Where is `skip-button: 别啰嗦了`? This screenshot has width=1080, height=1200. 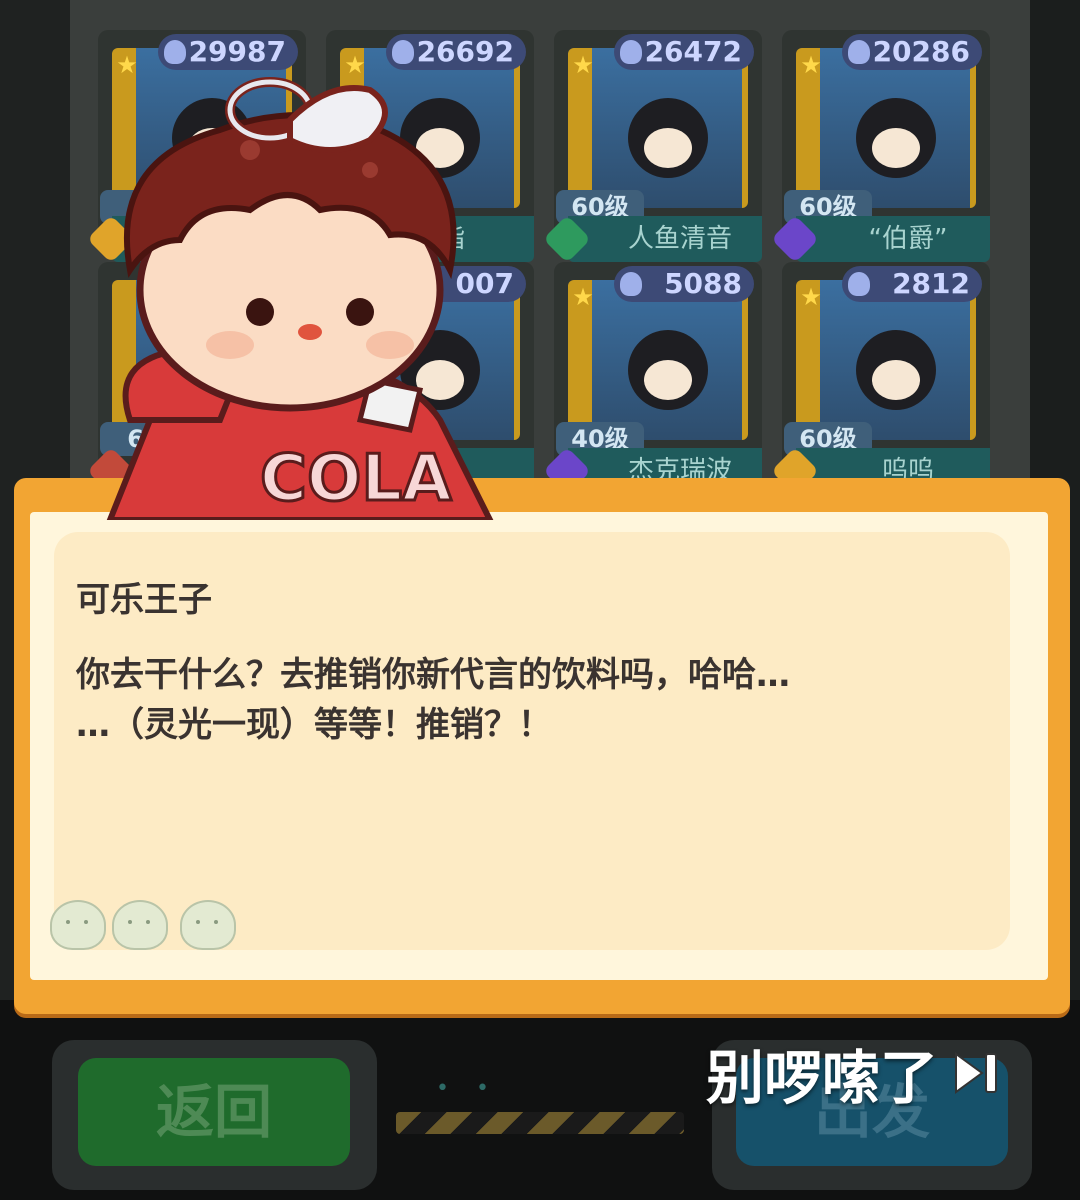 skip-button: 别啰嗦了 is located at coordinates (854, 1075).